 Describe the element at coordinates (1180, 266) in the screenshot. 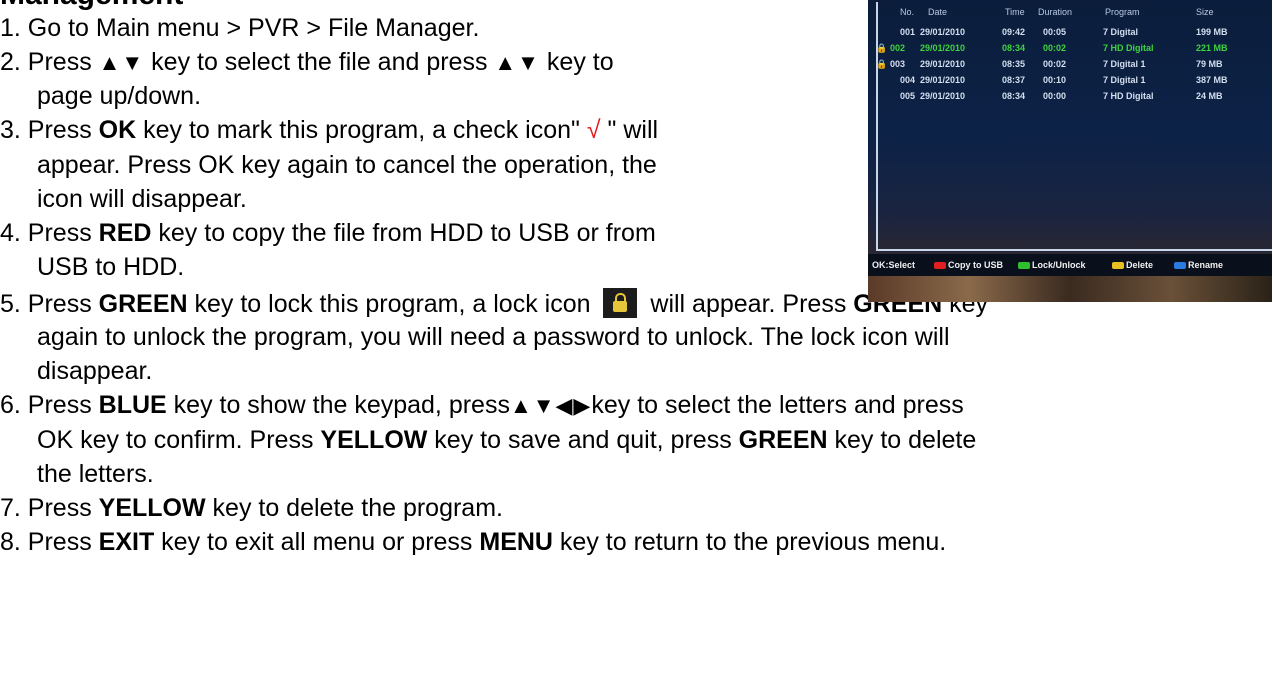

I see `blue-key-icon` at that location.